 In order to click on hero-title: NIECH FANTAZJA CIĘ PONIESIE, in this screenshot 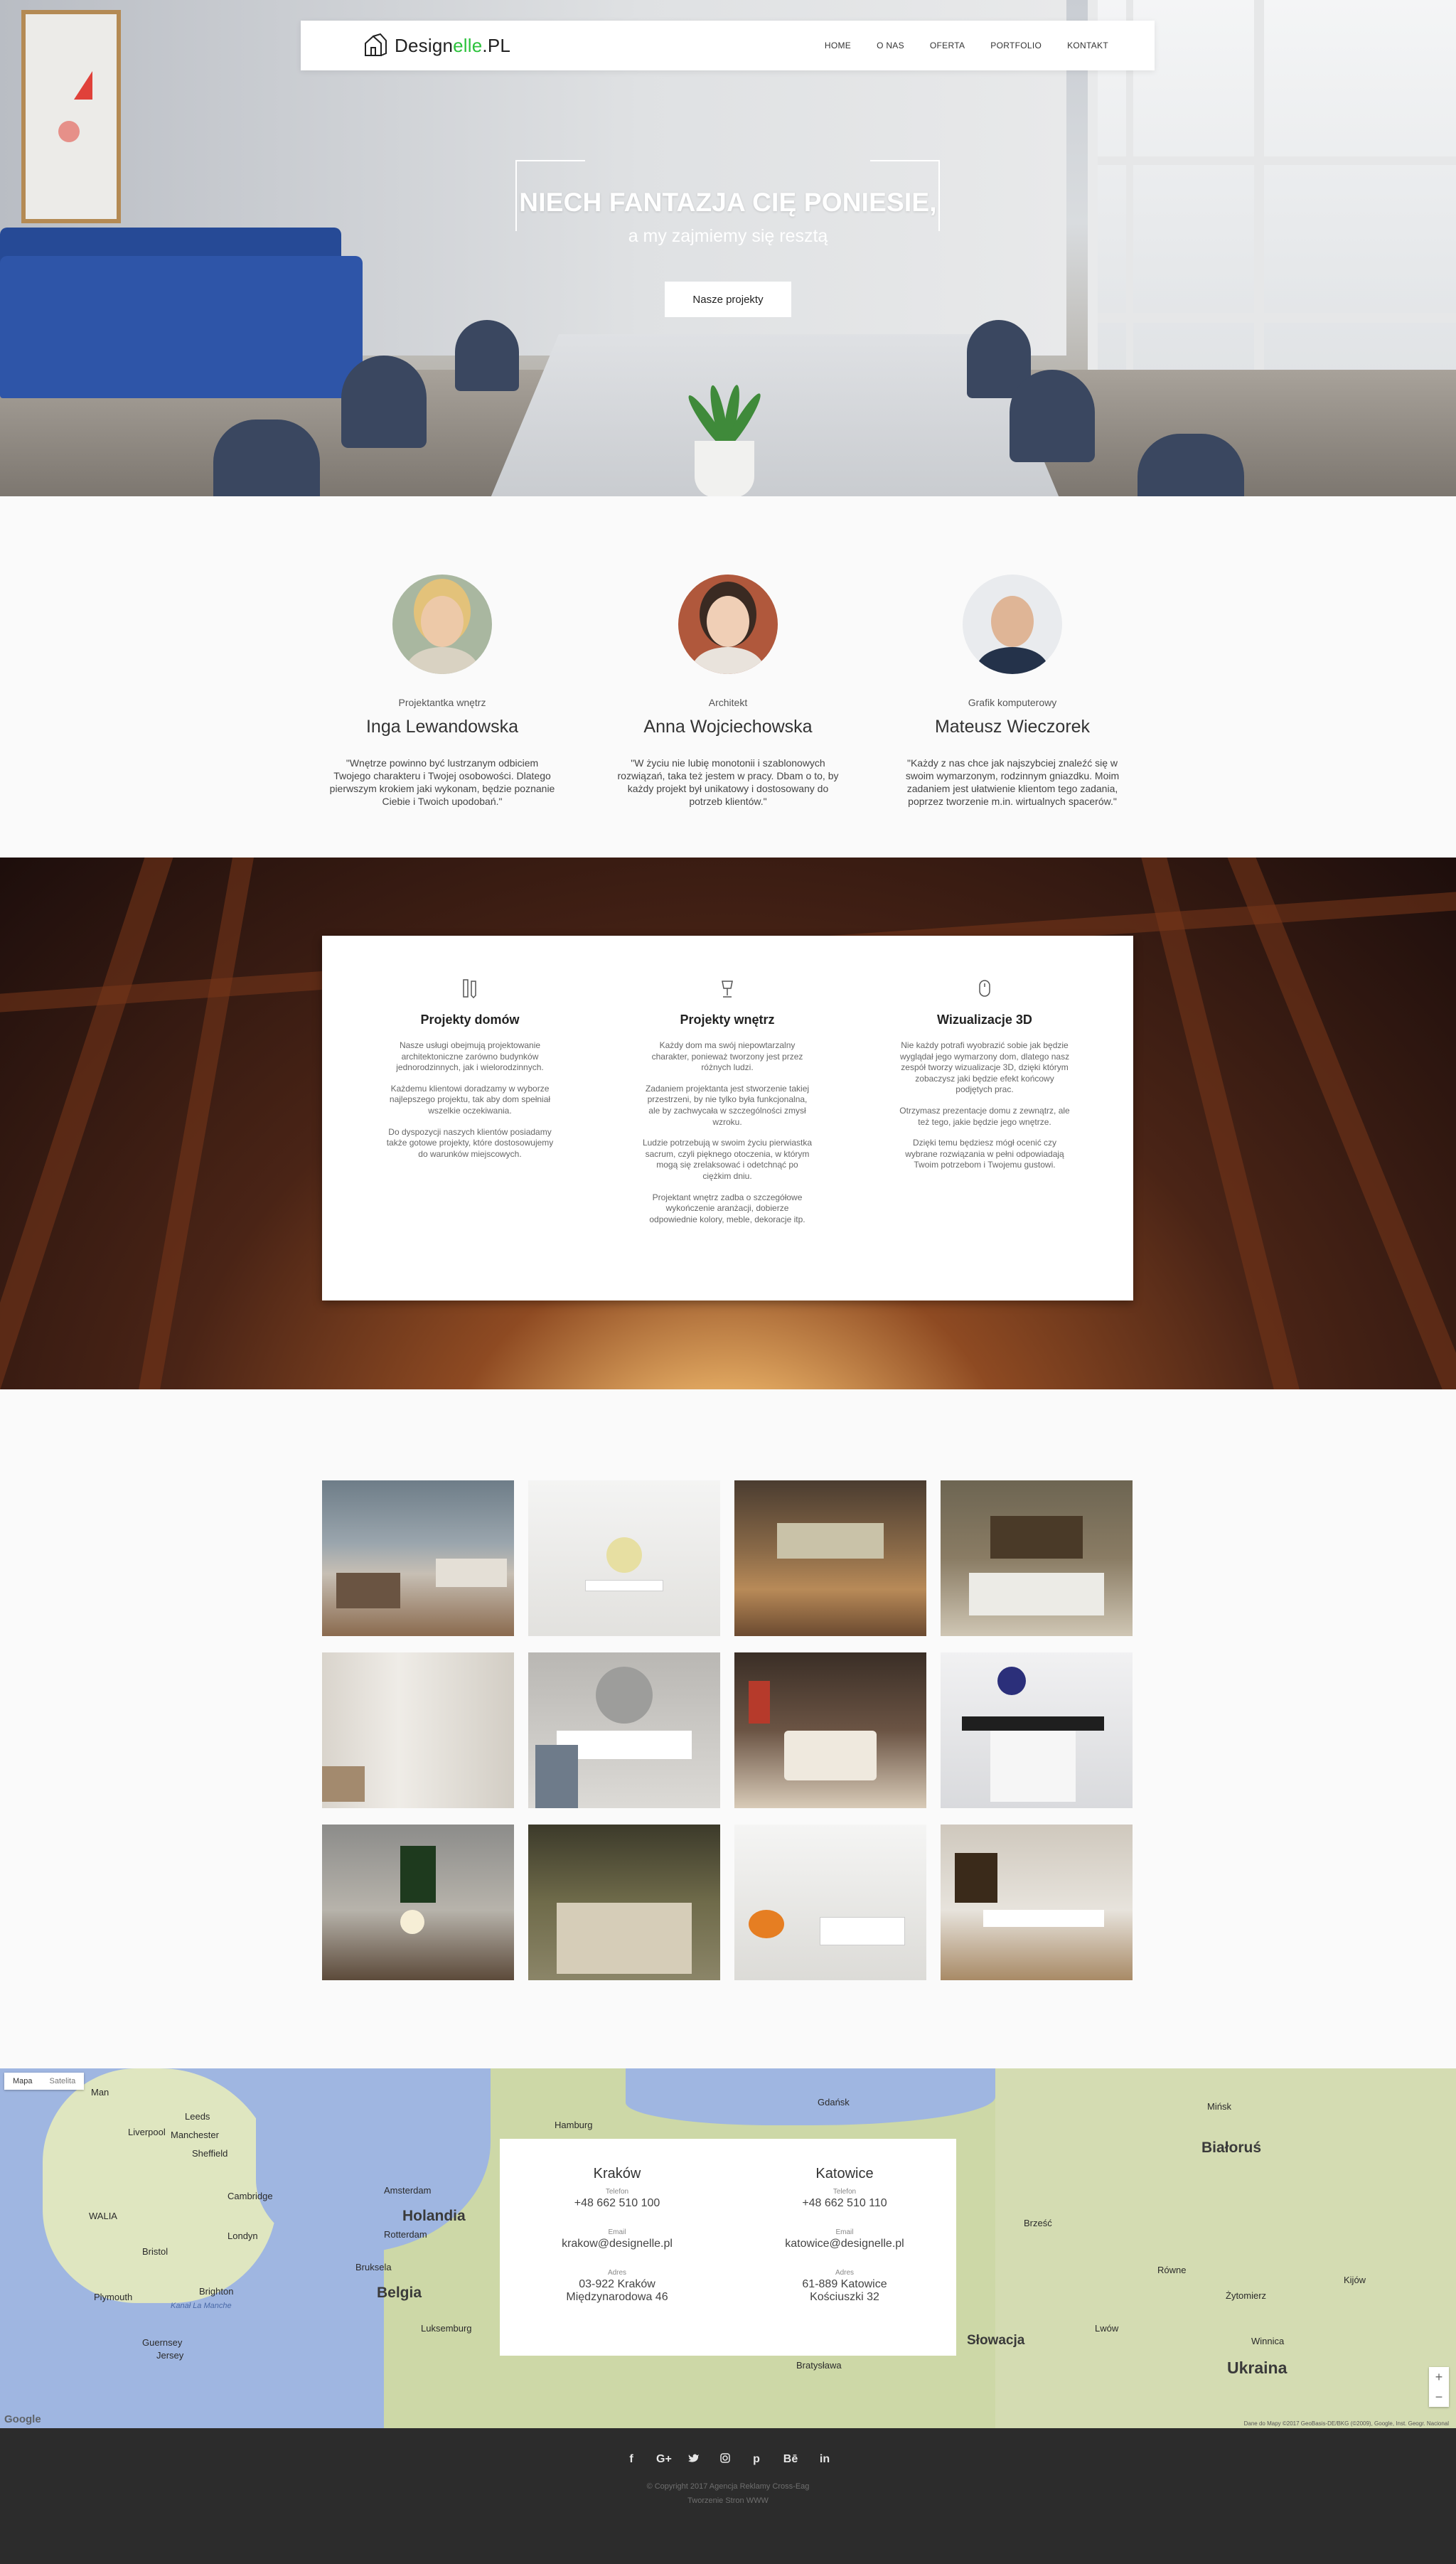, I will do `click(728, 203)`.